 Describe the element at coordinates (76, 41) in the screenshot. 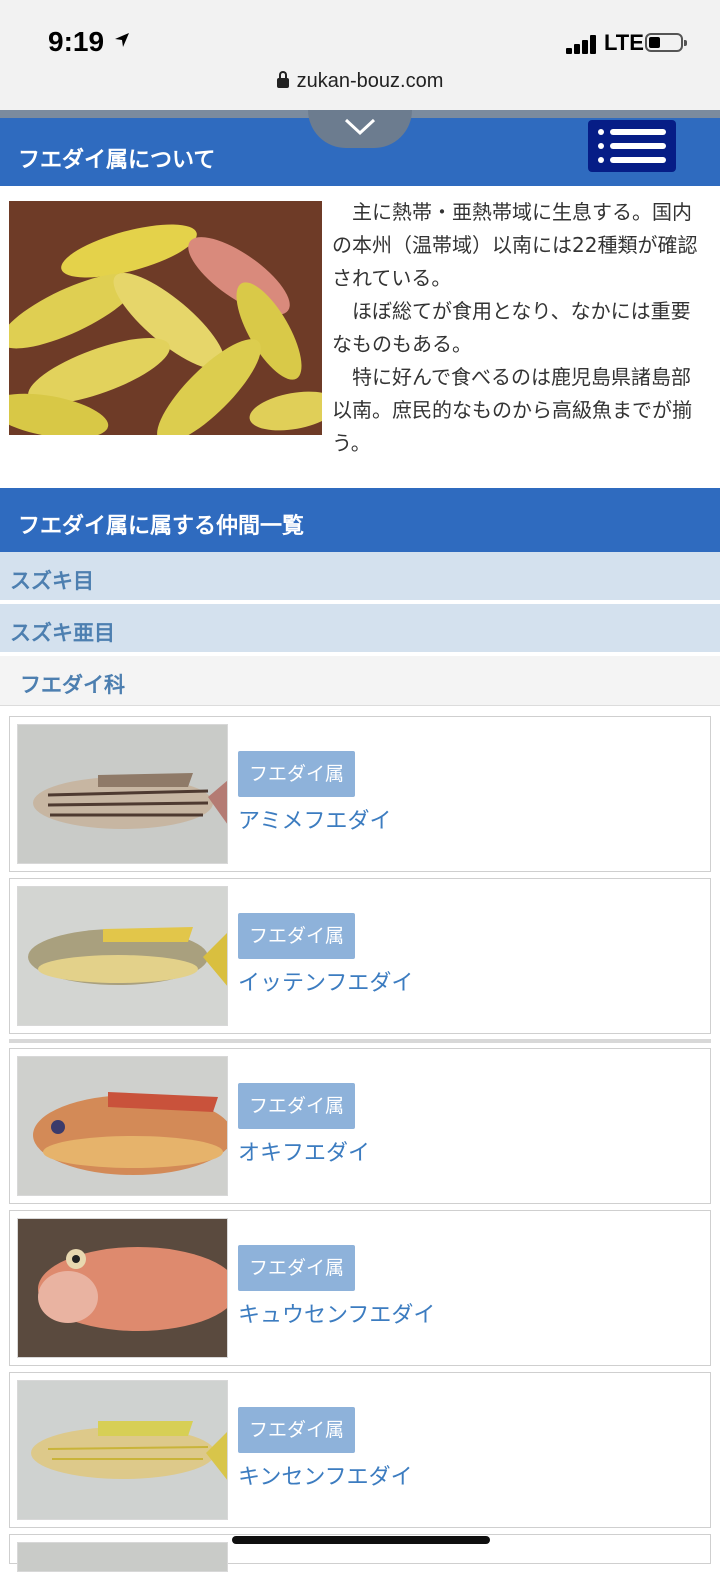

I see `clock: 9:19` at that location.